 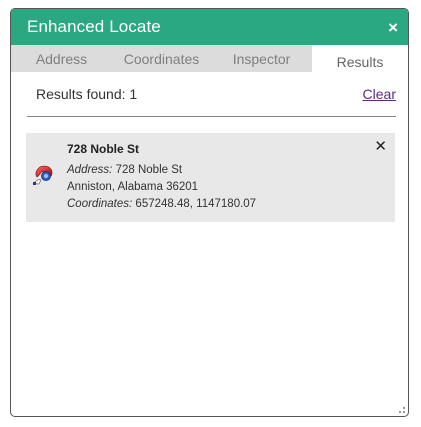 I want to click on coordinates-value: 657248.48, 1147180.07, so click(x=196, y=204).